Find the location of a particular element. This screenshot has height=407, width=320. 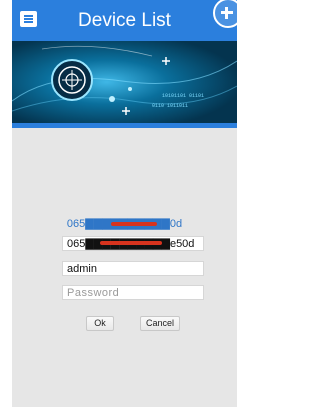

ok-button: Ok is located at coordinates (100, 323).